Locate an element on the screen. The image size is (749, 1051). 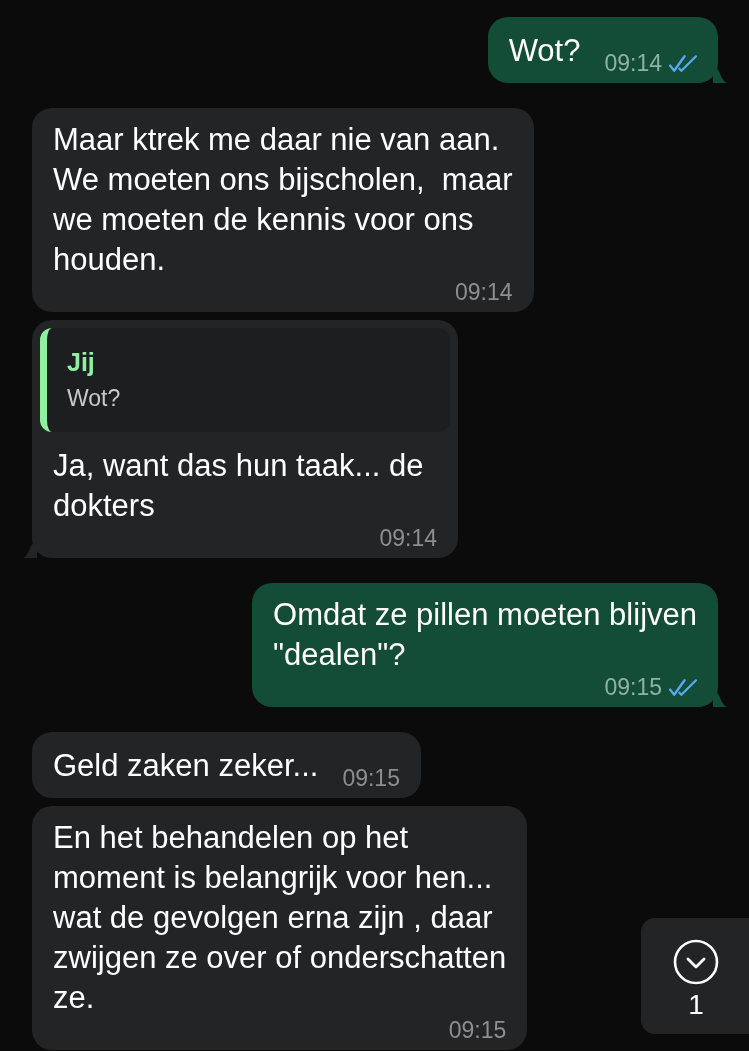
quote-author: Jij is located at coordinates (81, 362).